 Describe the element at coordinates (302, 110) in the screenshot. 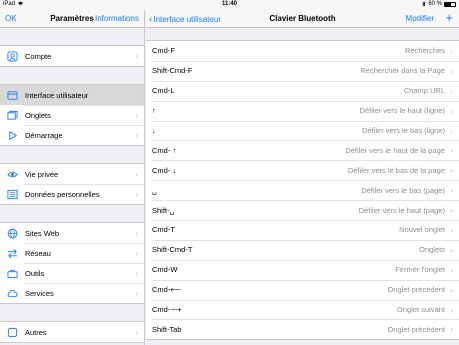

I see `shortcut-row: ↑ Défiler vers le haut (ligne) ›` at that location.